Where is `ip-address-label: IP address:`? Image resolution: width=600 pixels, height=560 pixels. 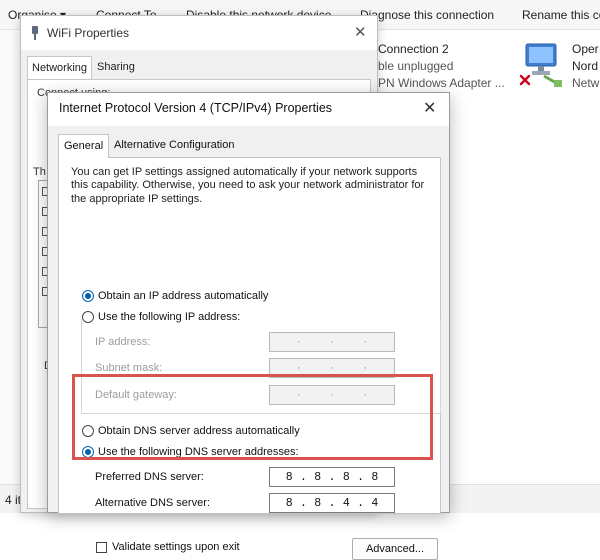 ip-address-label: IP address: is located at coordinates (123, 342).